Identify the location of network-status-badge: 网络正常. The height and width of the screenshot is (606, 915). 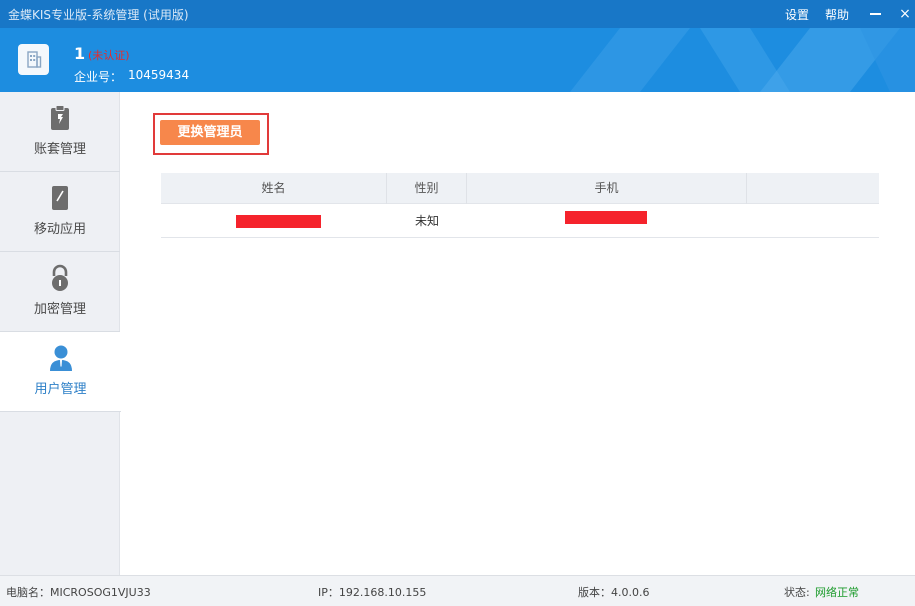
(837, 592).